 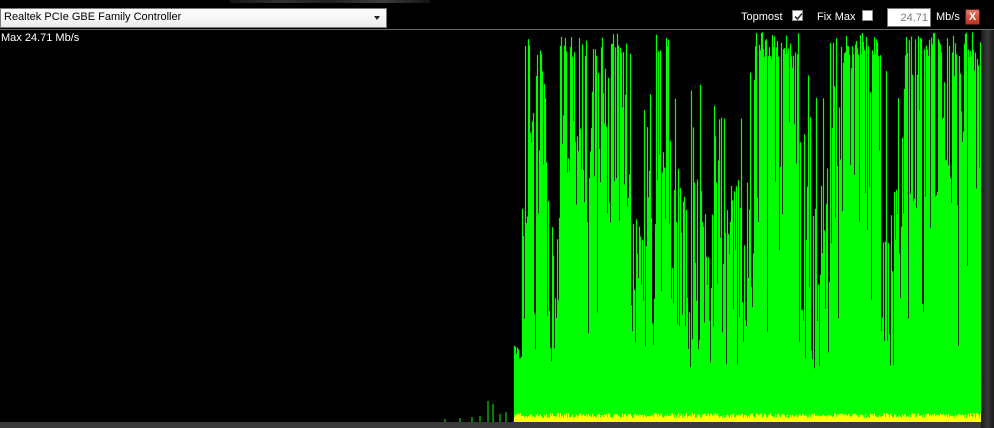 I want to click on title-strip, so click(x=330, y=1).